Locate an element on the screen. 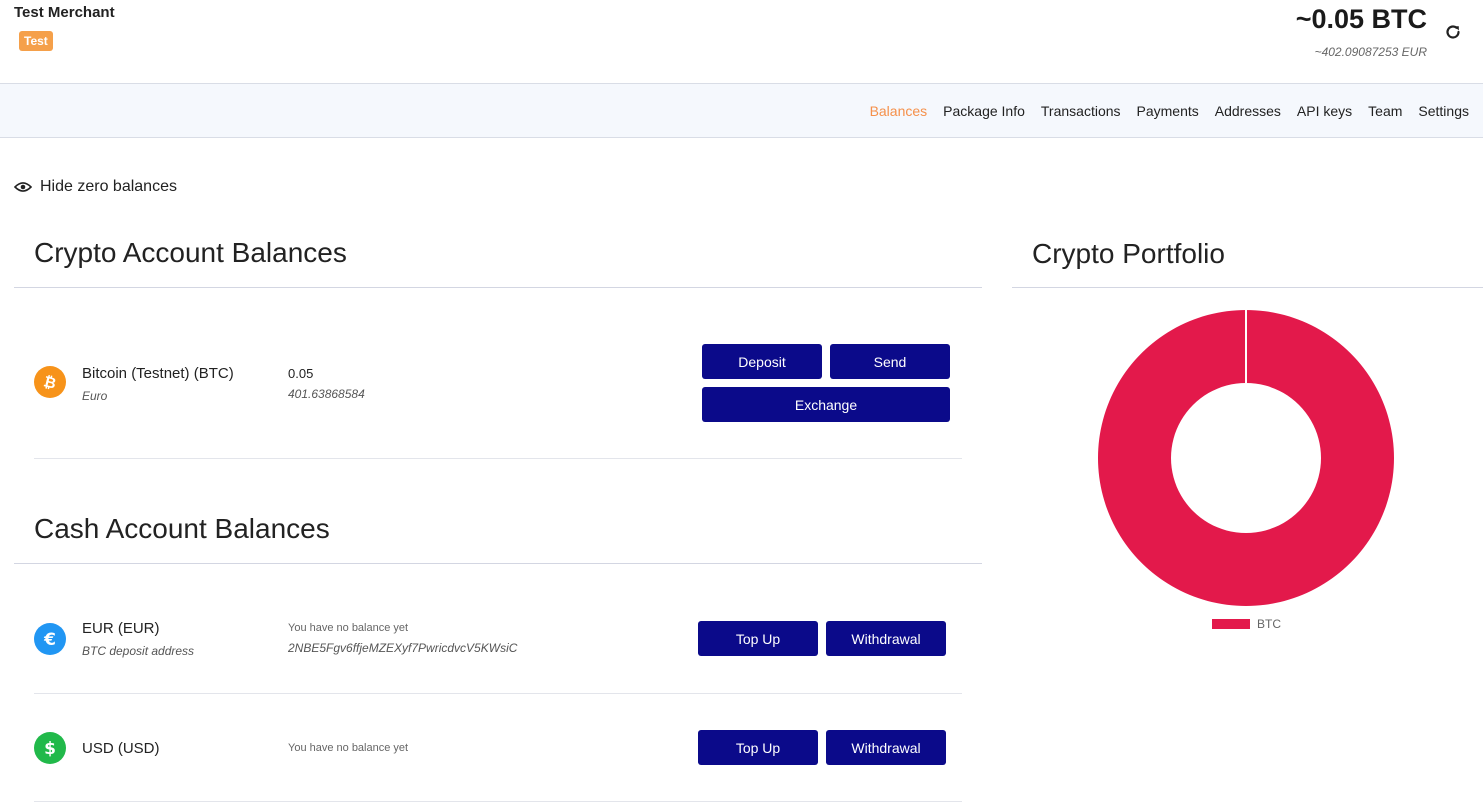 Image resolution: width=1483 pixels, height=804 pixels. legend-label-btc: BTC is located at coordinates (1269, 624).